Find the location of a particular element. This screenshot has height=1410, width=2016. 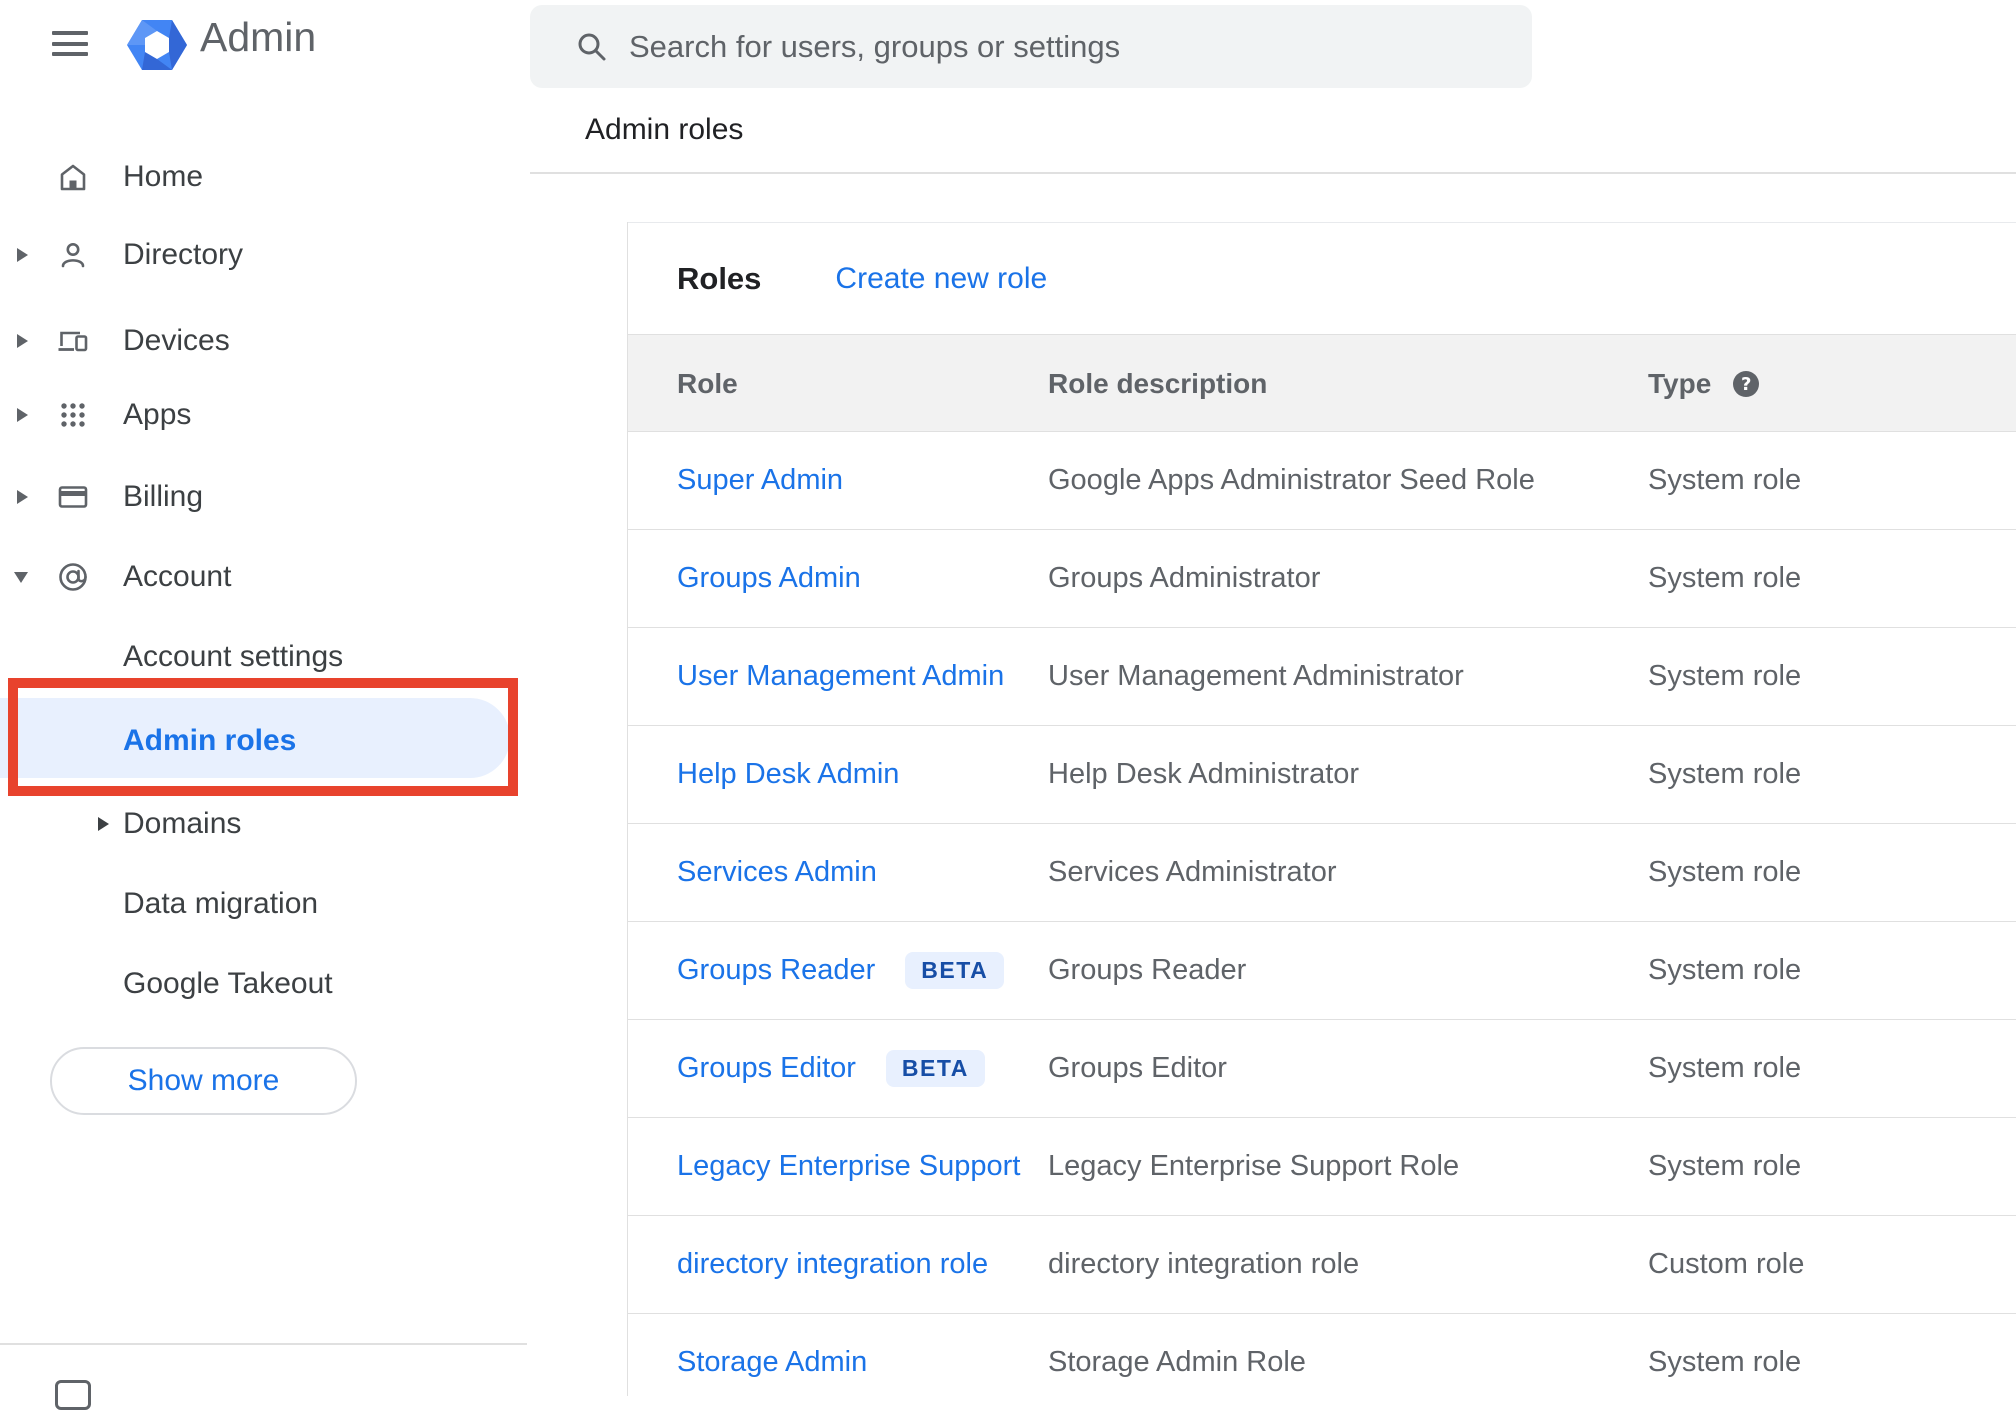

sidebar-item-label: Home is located at coordinates (163, 176).